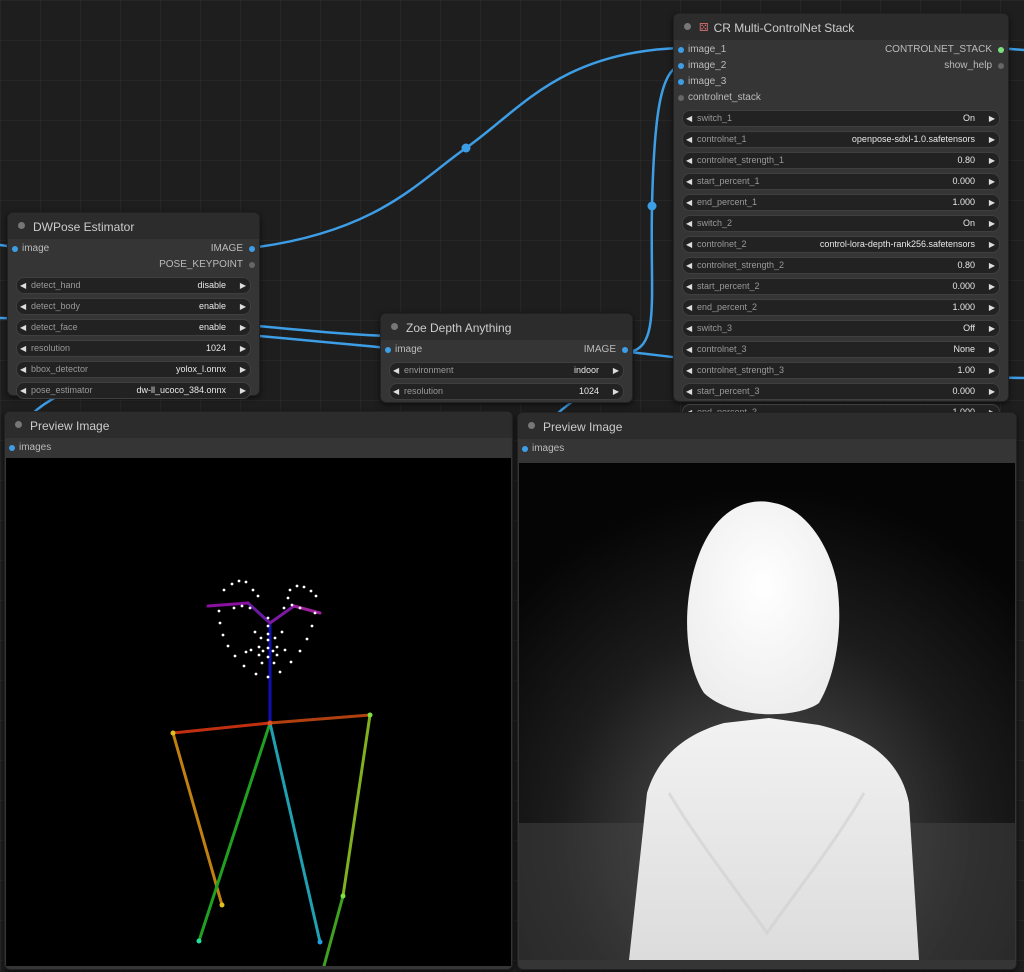 The image size is (1024, 972). Describe the element at coordinates (841, 328) in the screenshot. I see `widget-switch-3: ◀ switch_3 Off ▶` at that location.